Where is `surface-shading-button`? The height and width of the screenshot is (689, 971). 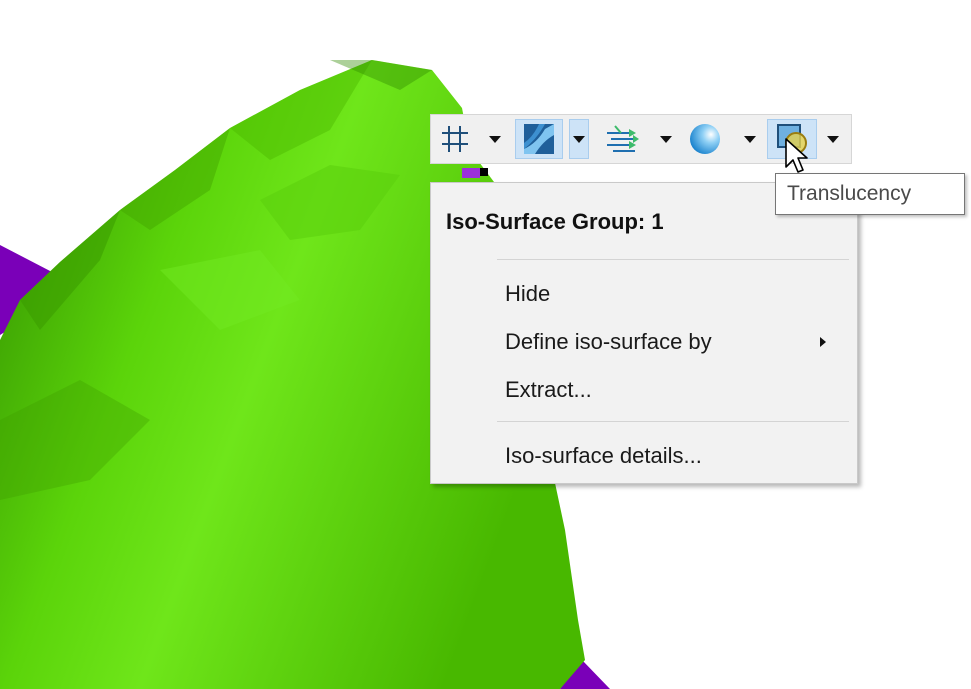
surface-shading-button is located at coordinates (539, 139).